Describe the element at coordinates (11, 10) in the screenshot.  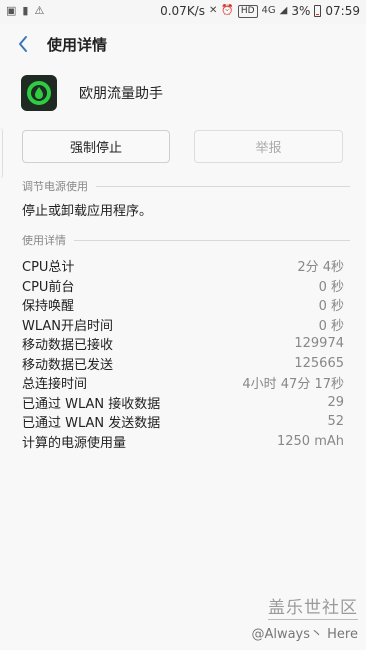
I see `image-icon: ▣` at that location.